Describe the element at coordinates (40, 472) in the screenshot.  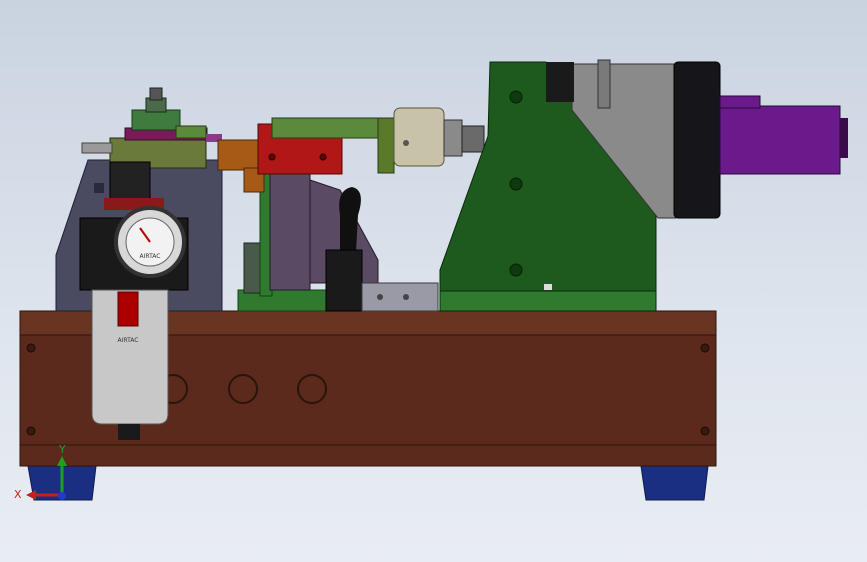
I see `coordinate-triad: Y X` at that location.